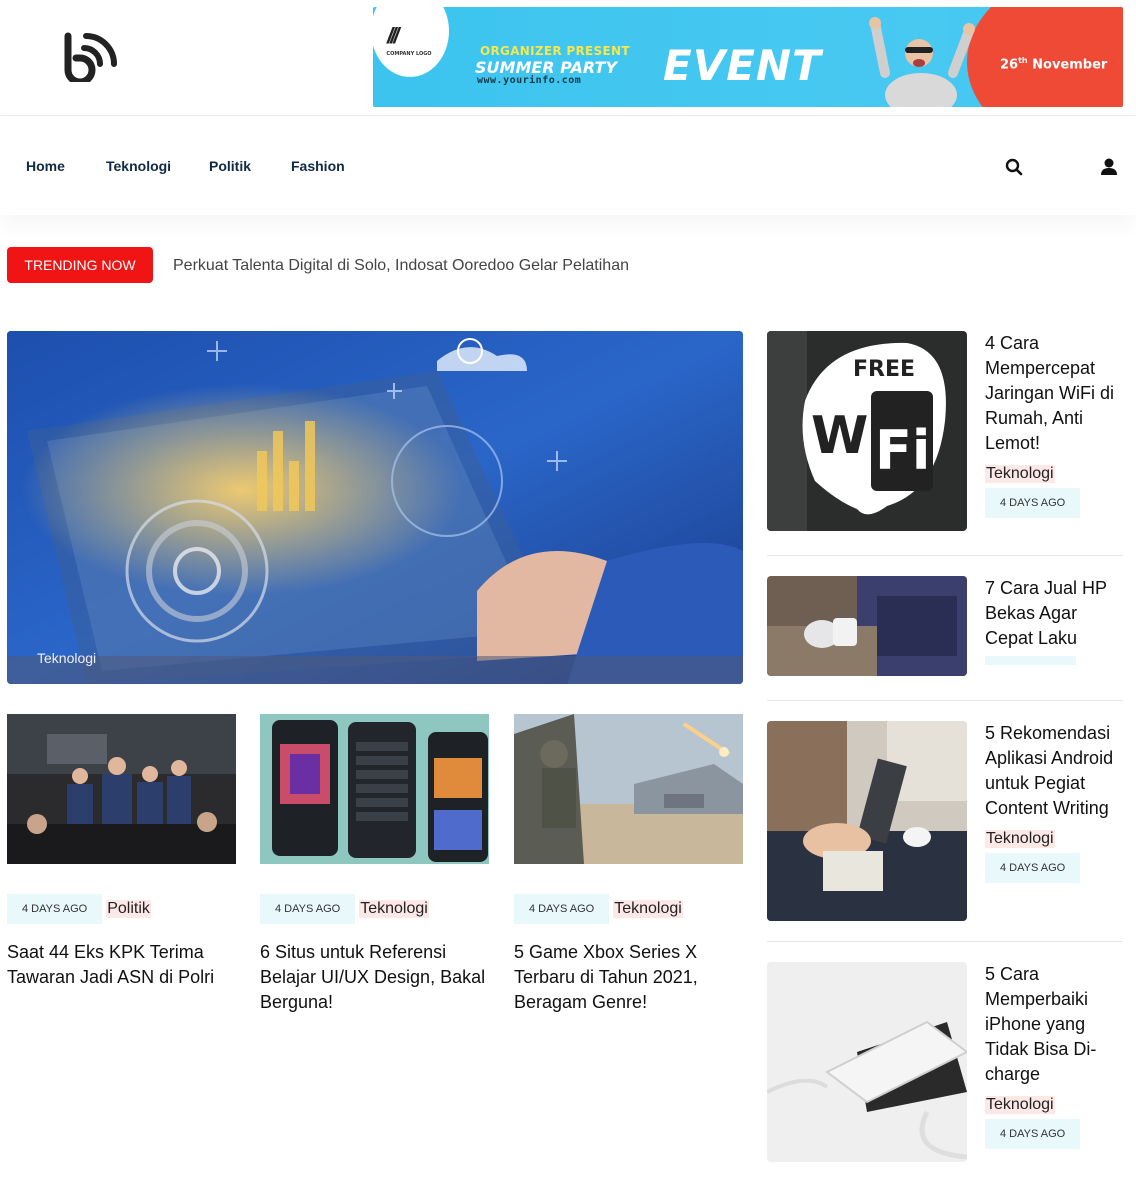 The height and width of the screenshot is (1193, 1136). What do you see at coordinates (902, 450) in the screenshot?
I see `svg-text: Fi` at bounding box center [902, 450].